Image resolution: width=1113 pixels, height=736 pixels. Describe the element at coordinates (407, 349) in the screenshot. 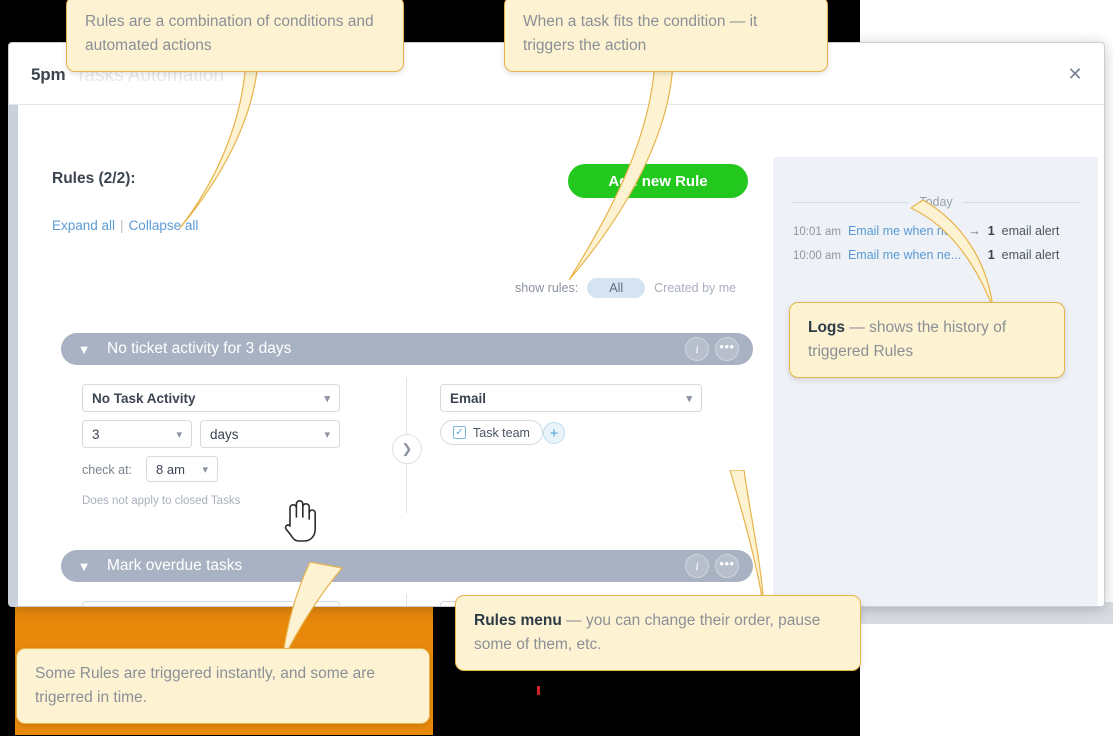

I see `rule-header-no-ticket-activity: ▼ No ticket activity for 3 days i •••` at that location.